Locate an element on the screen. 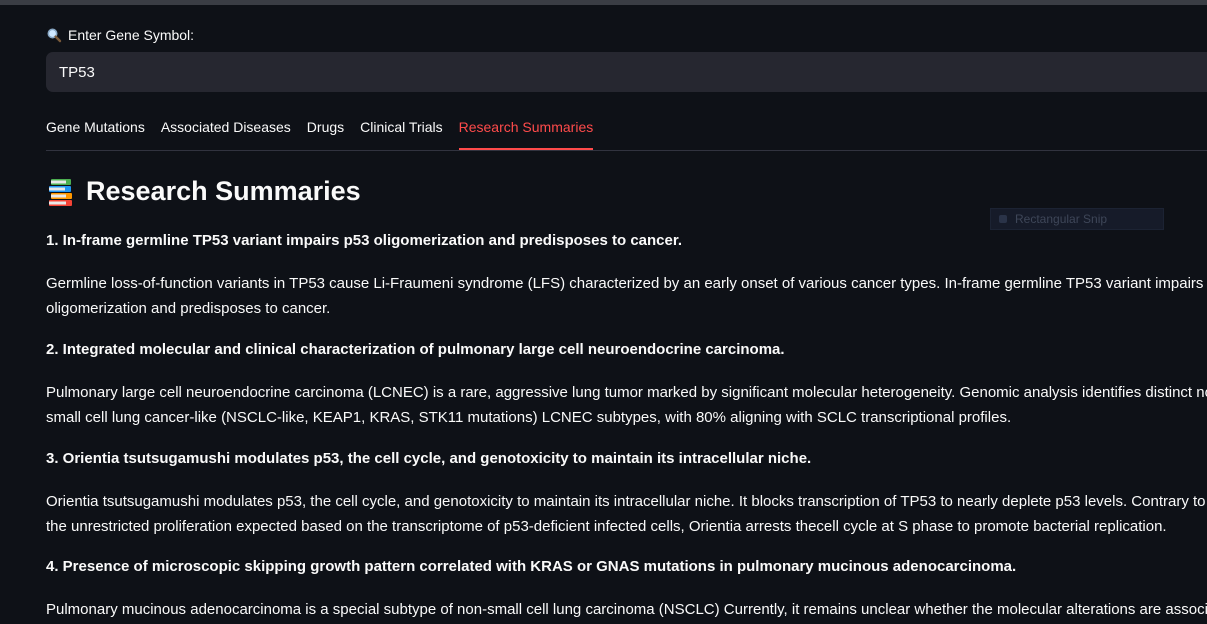 This screenshot has height=624, width=1207. gene-symbol-input-value: TP53 is located at coordinates (77, 72).